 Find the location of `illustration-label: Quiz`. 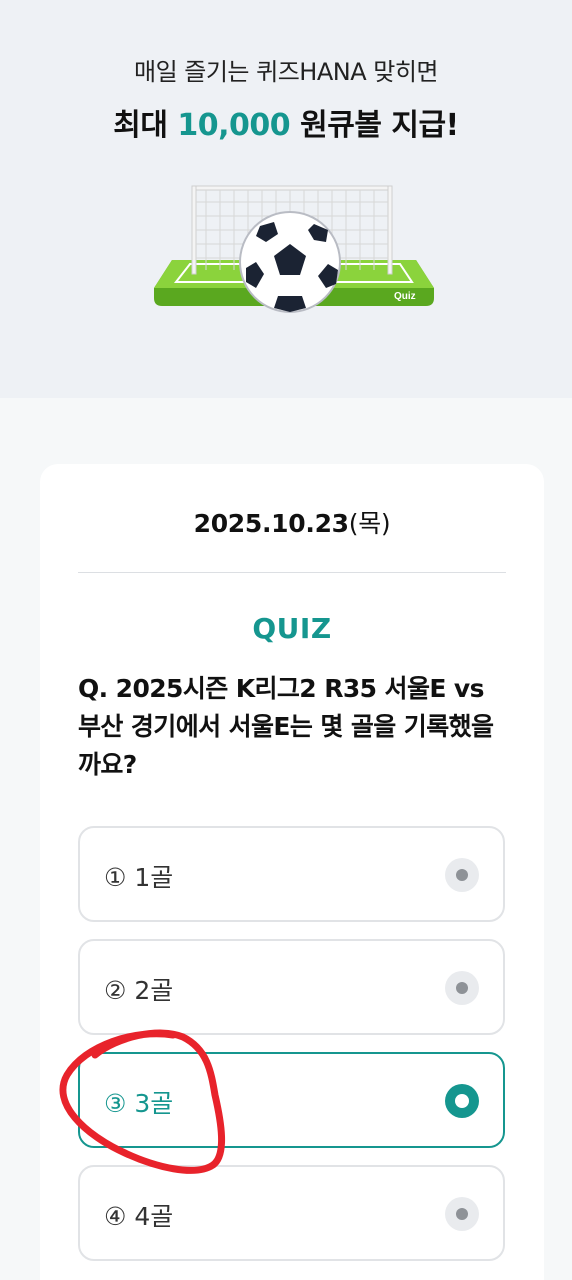

illustration-label: Quiz is located at coordinates (405, 296).